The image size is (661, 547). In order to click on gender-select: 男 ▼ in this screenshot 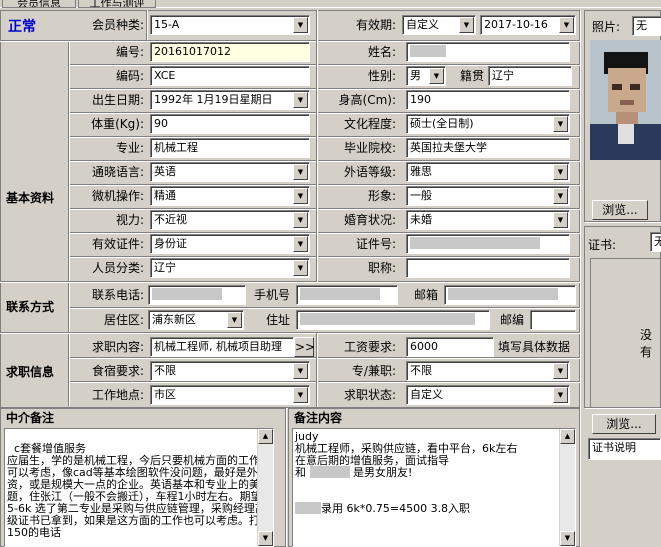, I will do `click(426, 76)`.